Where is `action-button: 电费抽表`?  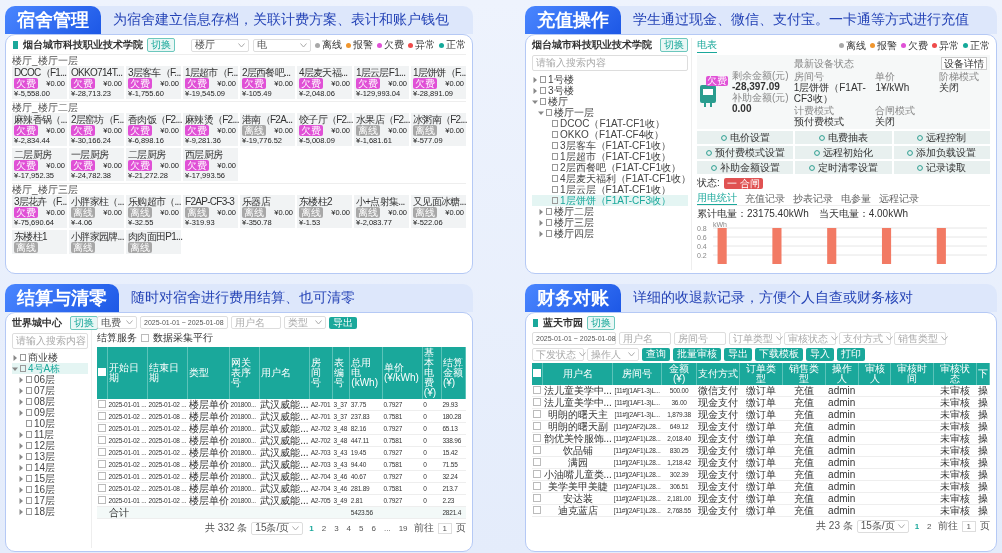 action-button: 电费抽表 is located at coordinates (843, 137).